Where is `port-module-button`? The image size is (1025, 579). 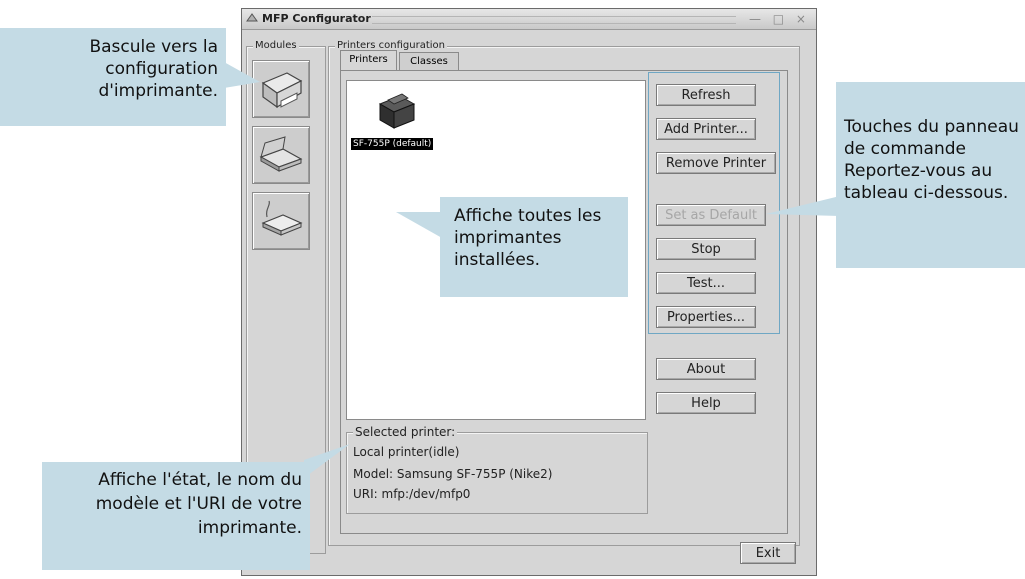 port-module-button is located at coordinates (281, 221).